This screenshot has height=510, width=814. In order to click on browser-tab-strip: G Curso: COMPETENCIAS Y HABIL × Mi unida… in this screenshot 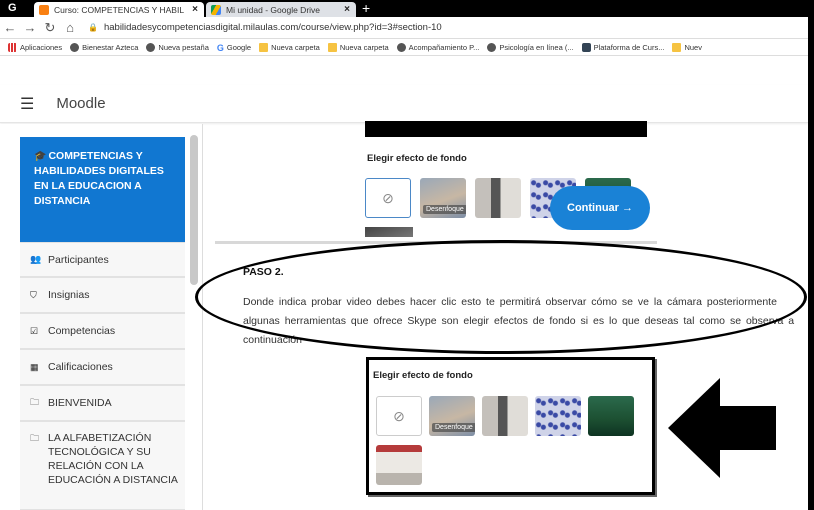, I will do `click(407, 8)`.